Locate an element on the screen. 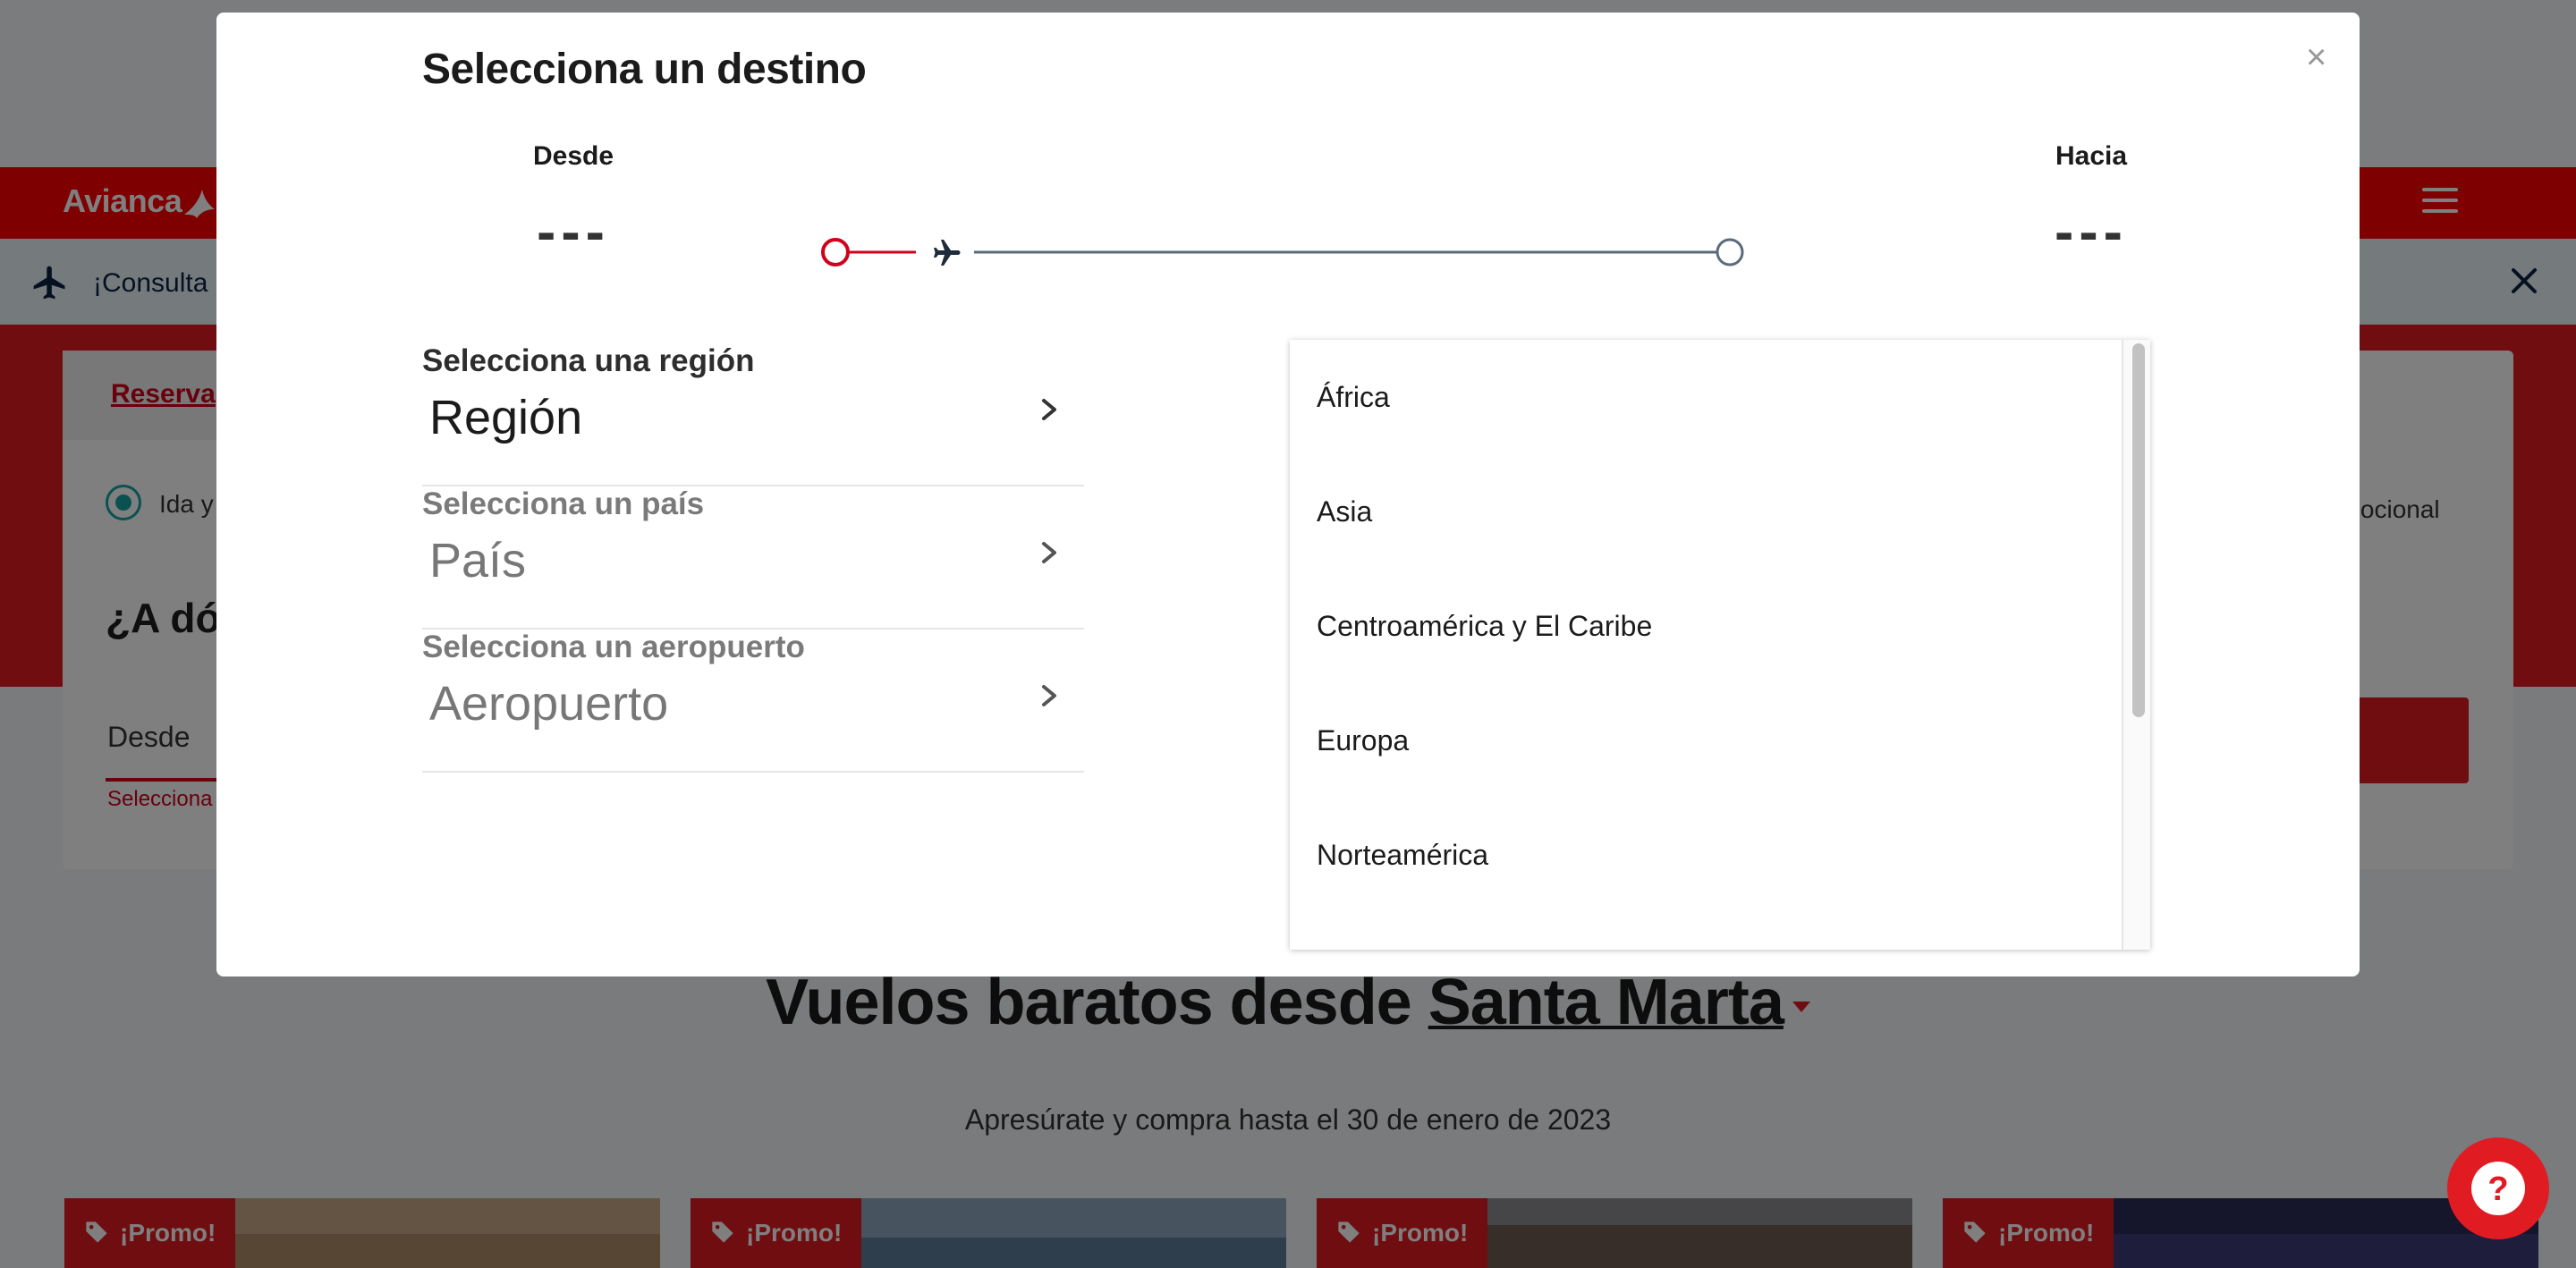 The height and width of the screenshot is (1268, 2576). modal-title: Selecciona un destino is located at coordinates (644, 69).